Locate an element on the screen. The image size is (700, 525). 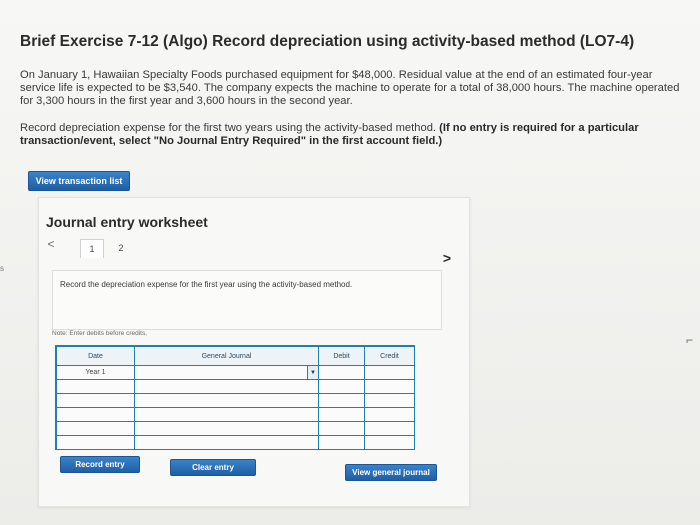
table-row: Year 1 ▼ is located at coordinates (235, 372).